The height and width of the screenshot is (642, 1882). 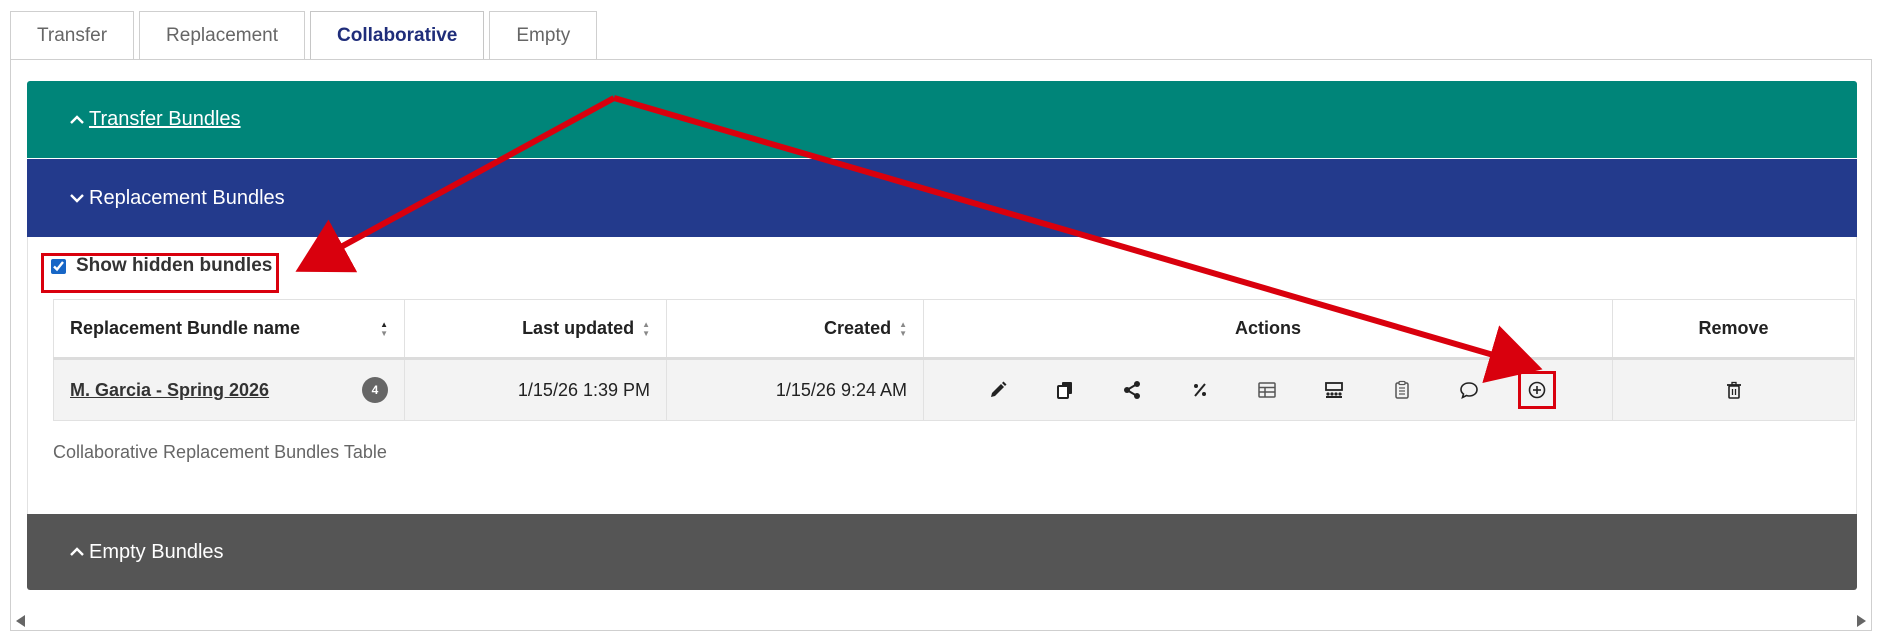 What do you see at coordinates (375, 390) in the screenshot?
I see `bundle-count-badge: 4` at bounding box center [375, 390].